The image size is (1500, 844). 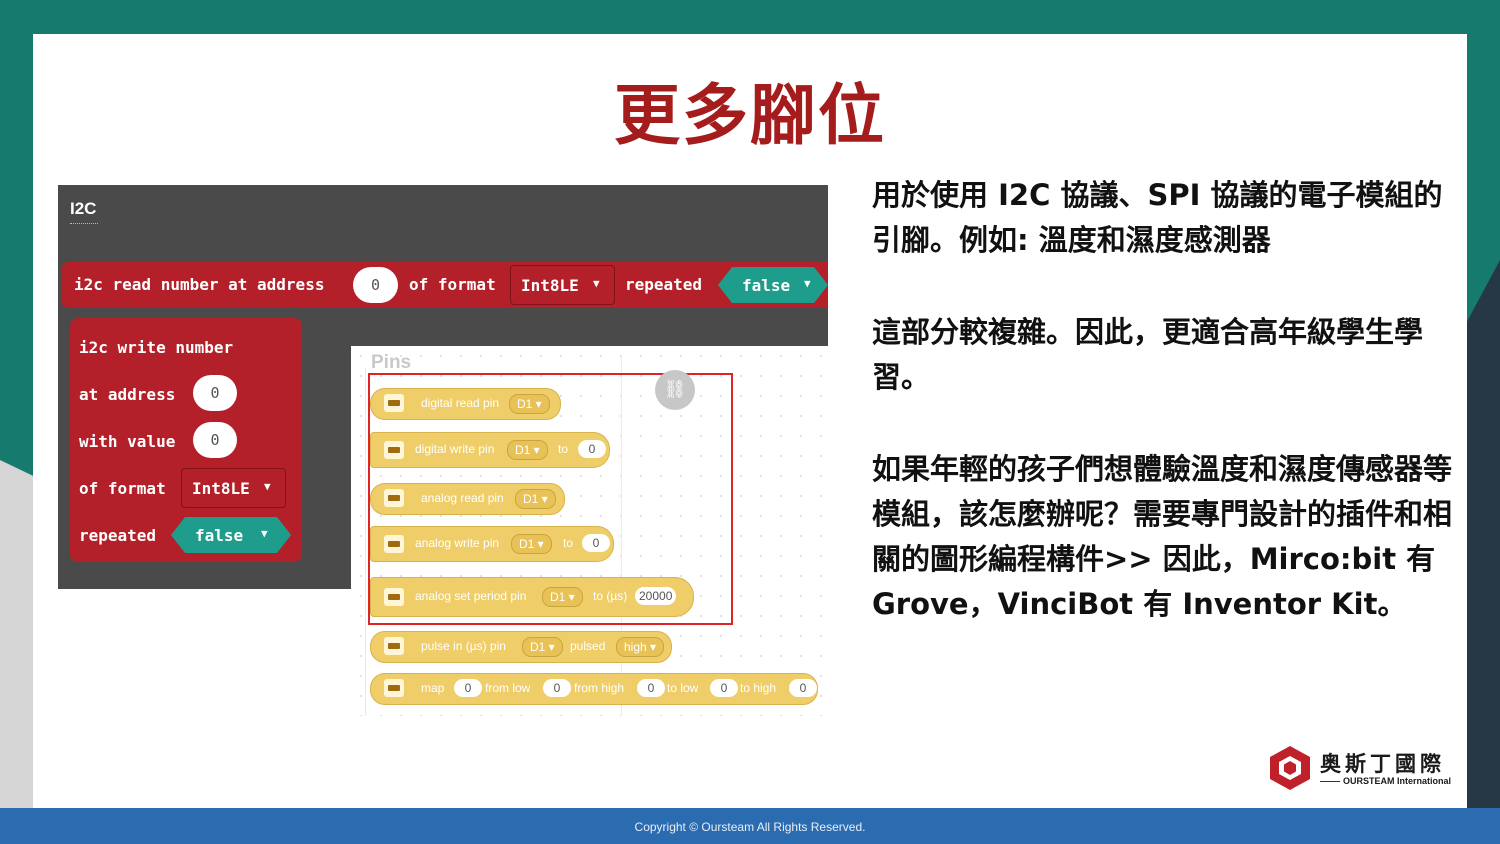 What do you see at coordinates (215, 440) in the screenshot?
I see `write-value-input: 0` at bounding box center [215, 440].